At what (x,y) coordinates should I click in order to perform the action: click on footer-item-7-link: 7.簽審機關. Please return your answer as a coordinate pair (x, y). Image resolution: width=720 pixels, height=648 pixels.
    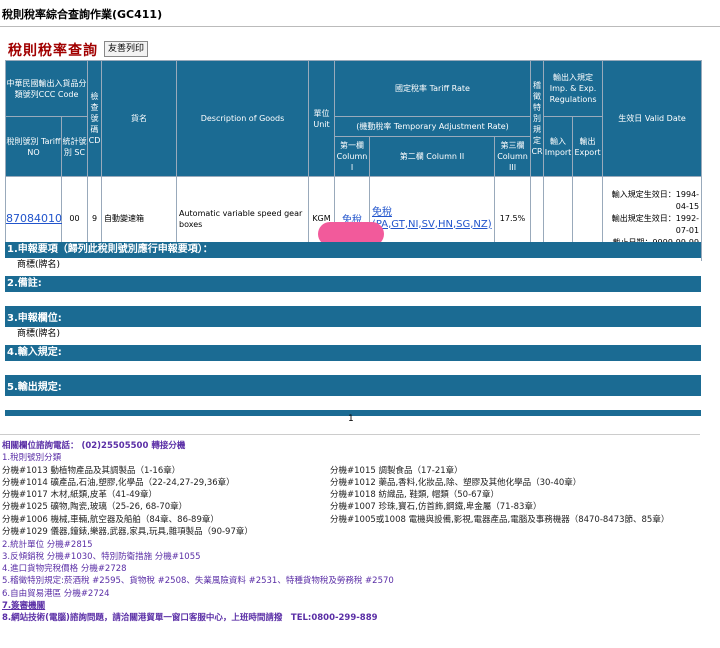
    Looking at the image, I should click on (23, 606).